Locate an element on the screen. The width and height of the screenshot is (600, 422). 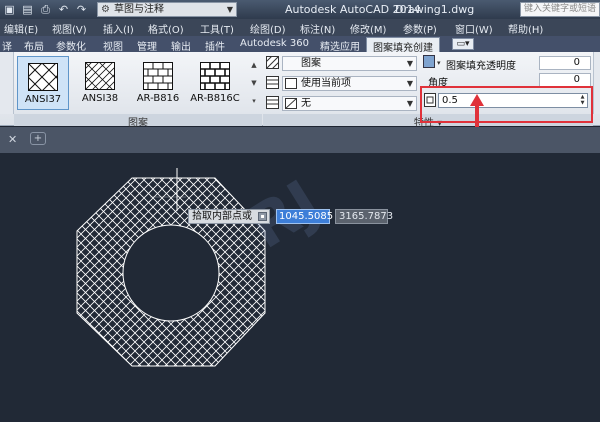
none-swatch-icon is located at coordinates (291, 103).